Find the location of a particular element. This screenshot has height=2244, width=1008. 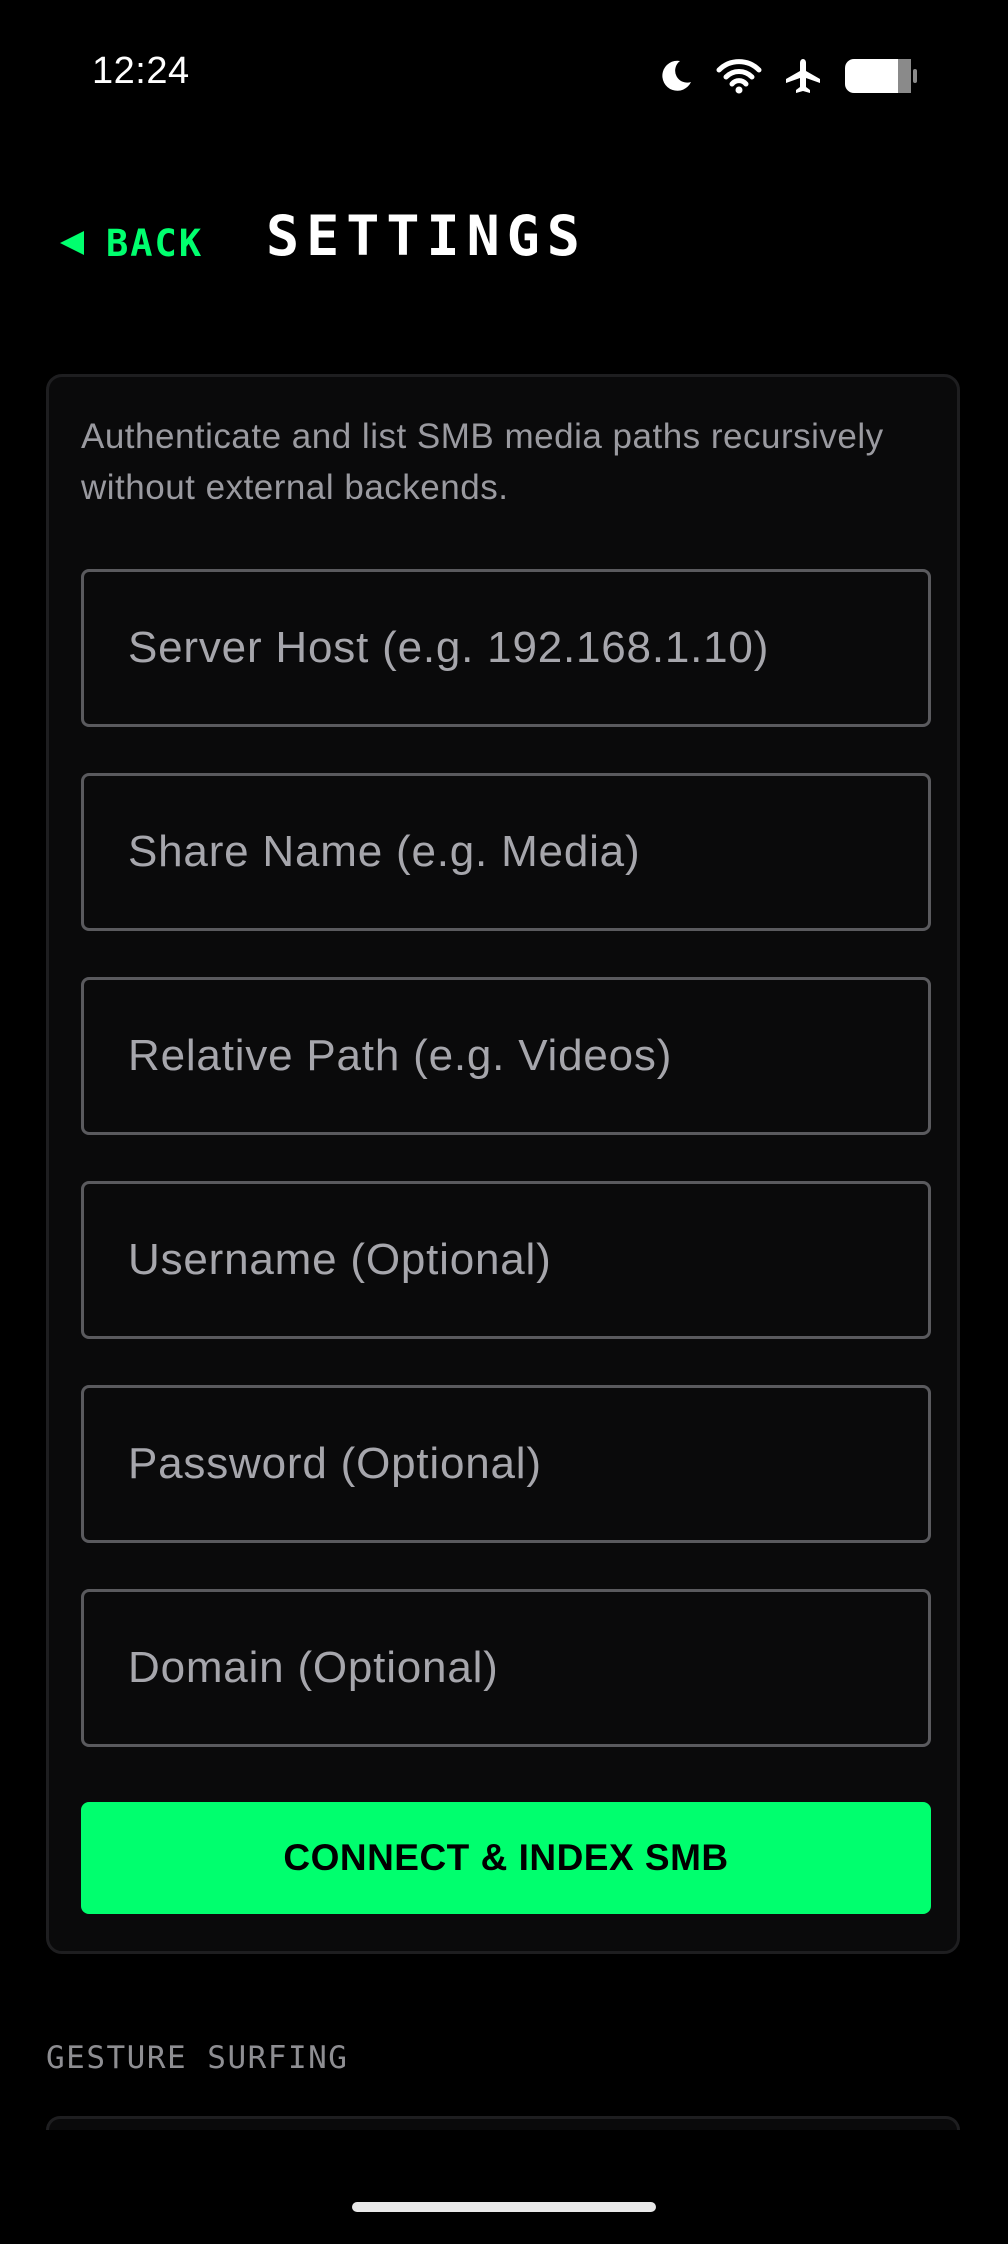

domain-field is located at coordinates (506, 1668).